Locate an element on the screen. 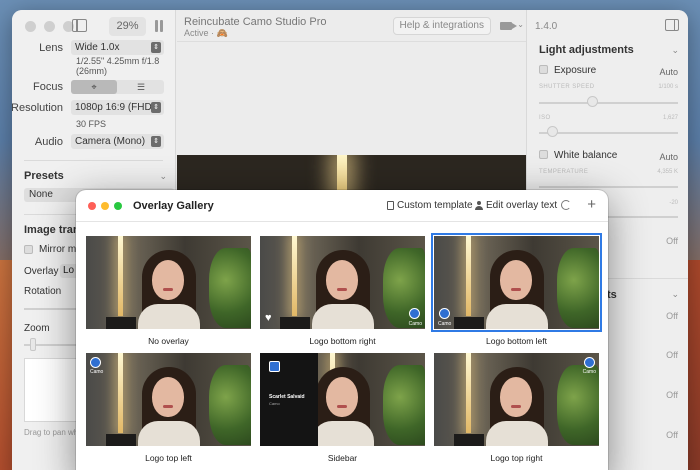 This screenshot has width=700, height=470. focus-manual-sliders-icon: ☰ is located at coordinates (141, 87).